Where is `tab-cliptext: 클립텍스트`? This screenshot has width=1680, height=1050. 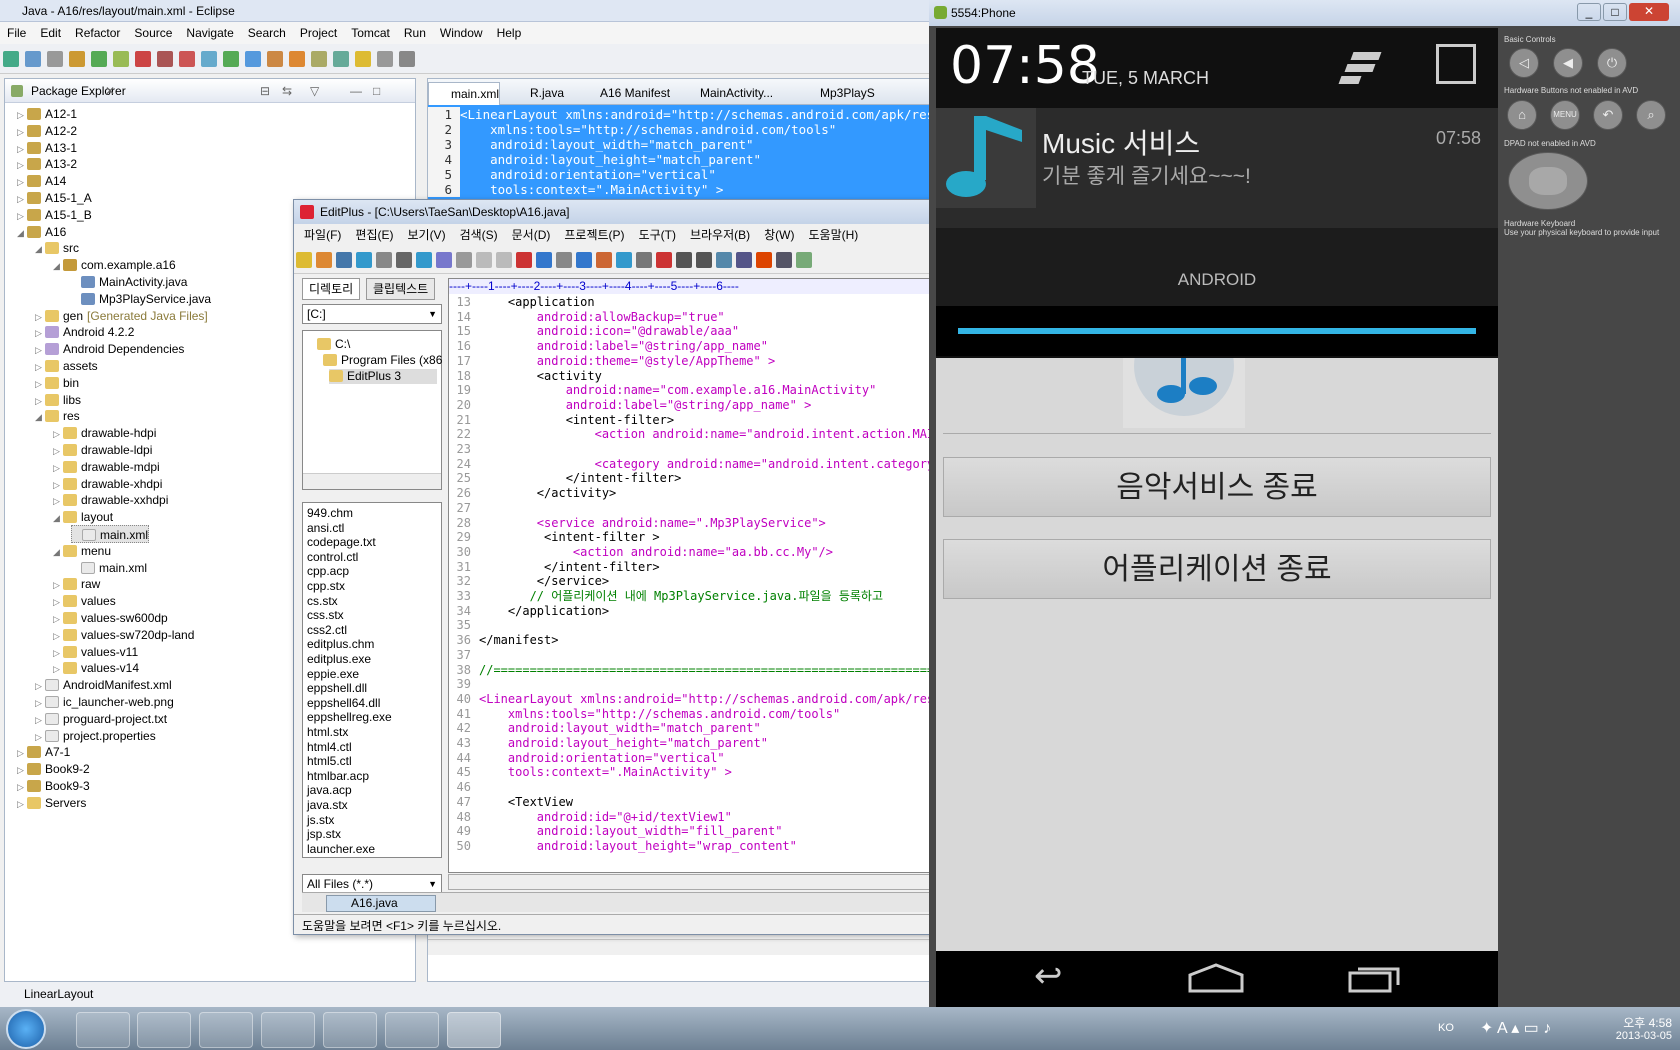 tab-cliptext: 클립텍스트 is located at coordinates (401, 289).